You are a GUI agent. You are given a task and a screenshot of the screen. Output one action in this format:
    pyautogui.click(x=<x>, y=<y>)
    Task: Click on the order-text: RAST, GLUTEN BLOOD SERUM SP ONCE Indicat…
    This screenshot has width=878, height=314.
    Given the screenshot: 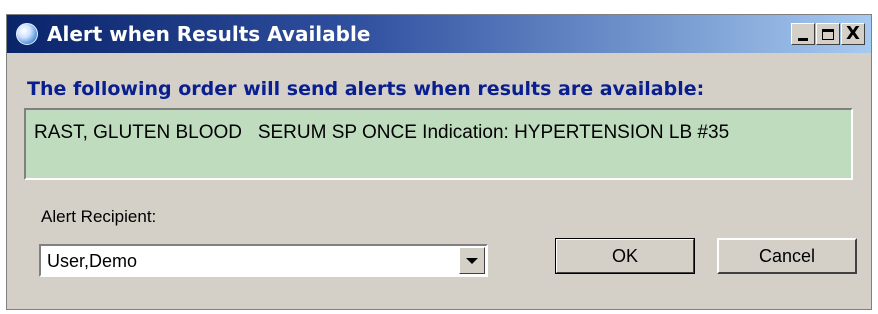 What is the action you would take?
    pyautogui.click(x=382, y=132)
    